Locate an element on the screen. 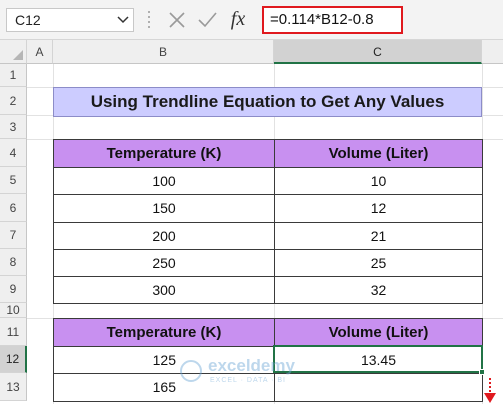 The height and width of the screenshot is (409, 503). row-header: 11 is located at coordinates (13, 332).